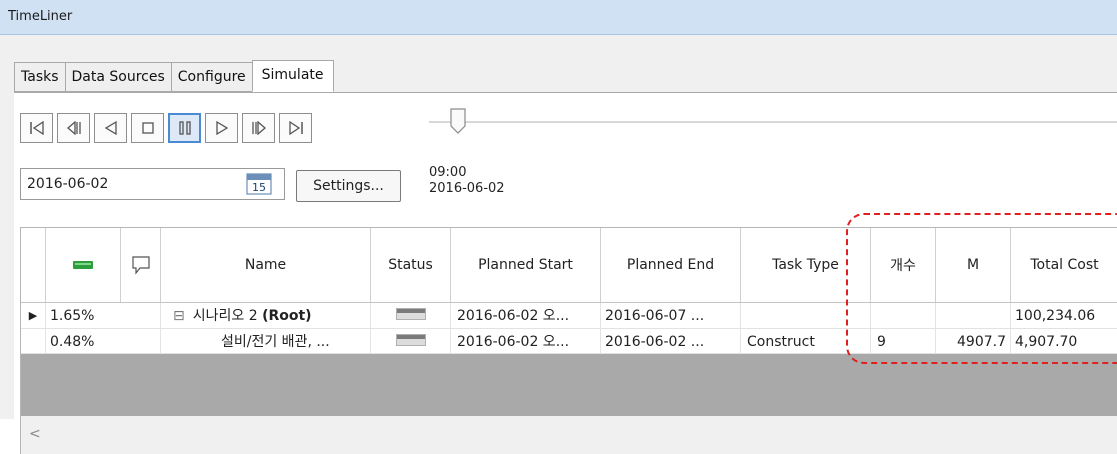  Describe the element at coordinates (973, 316) in the screenshot. I see `row-m` at that location.